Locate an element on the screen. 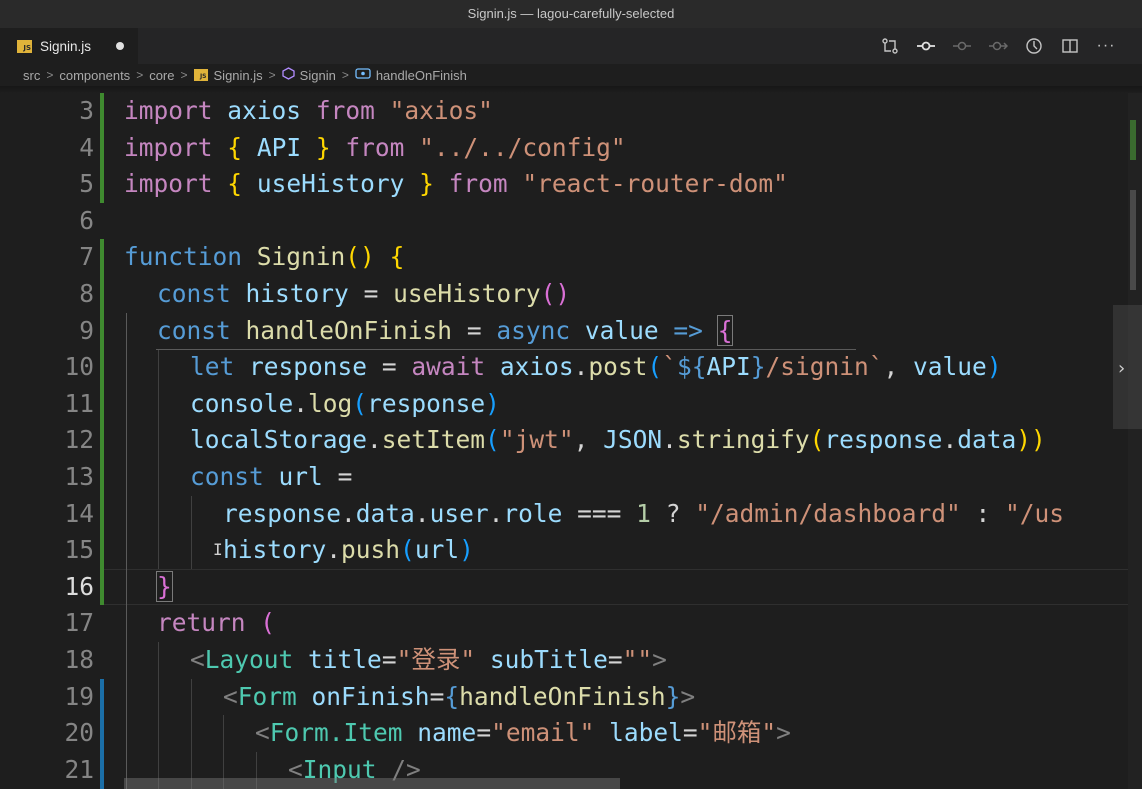  gutter-line: 18 is located at coordinates (50, 660).